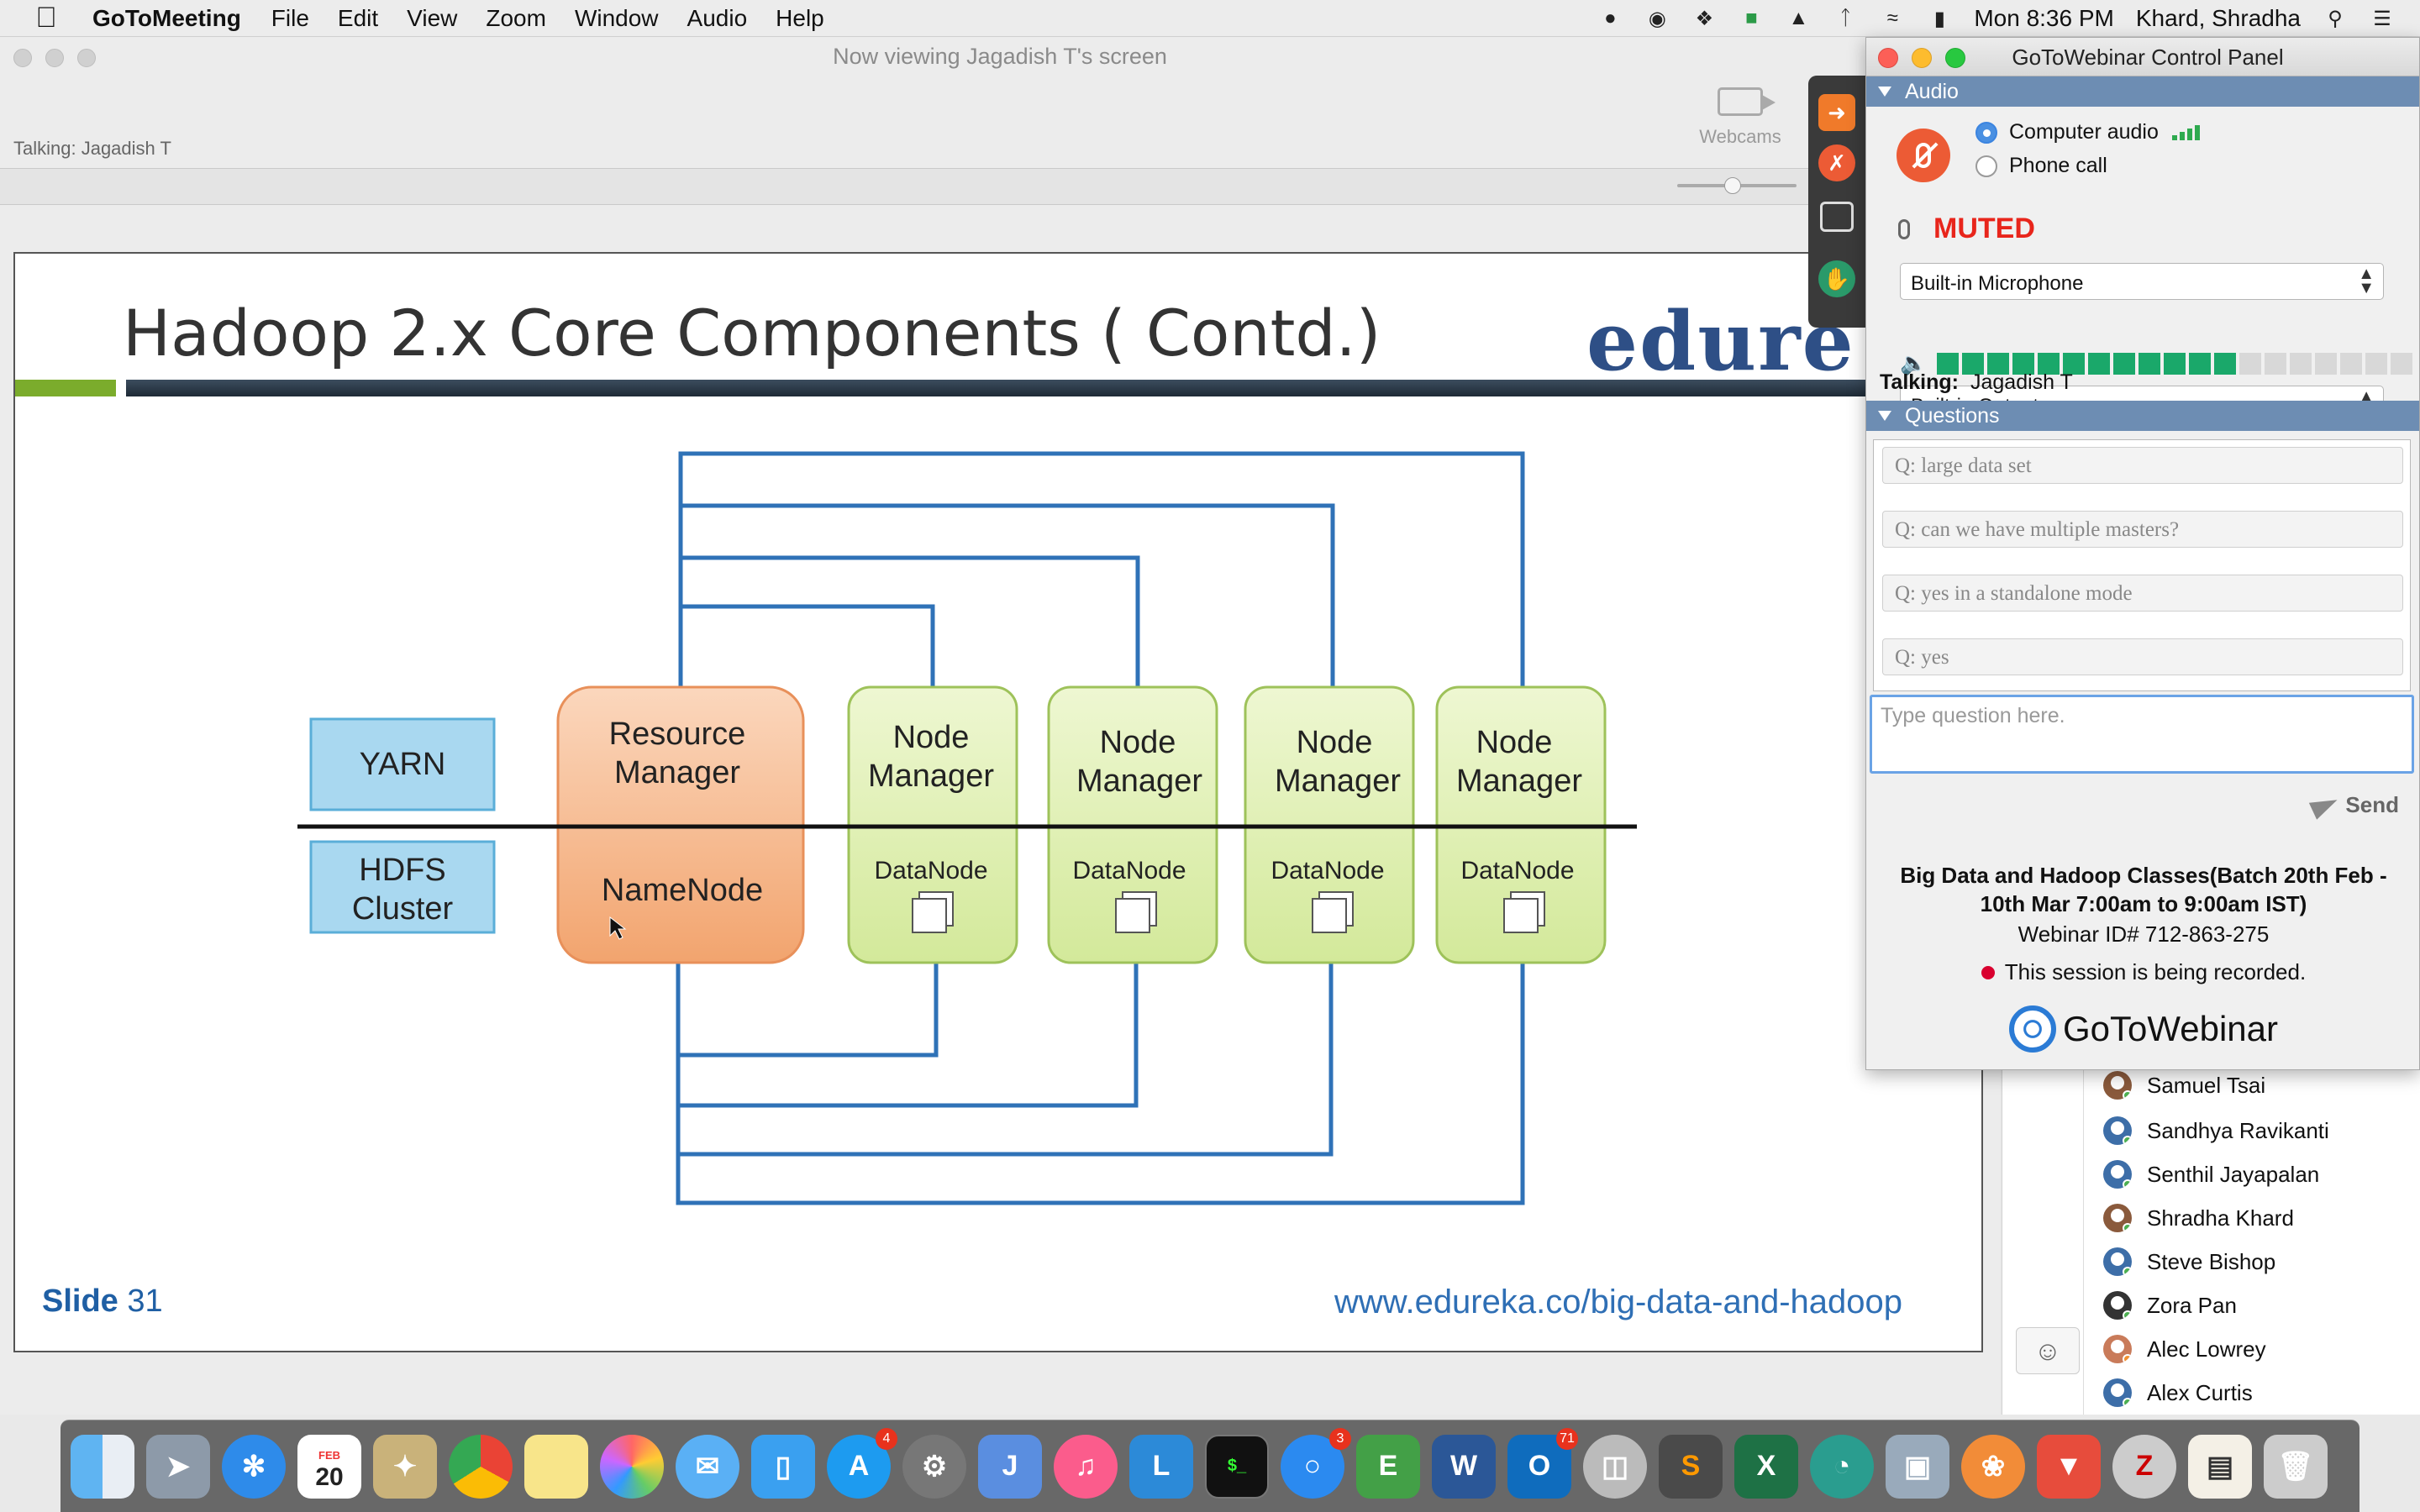  Describe the element at coordinates (1464, 1466) in the screenshot. I see `word-icon: W` at that location.